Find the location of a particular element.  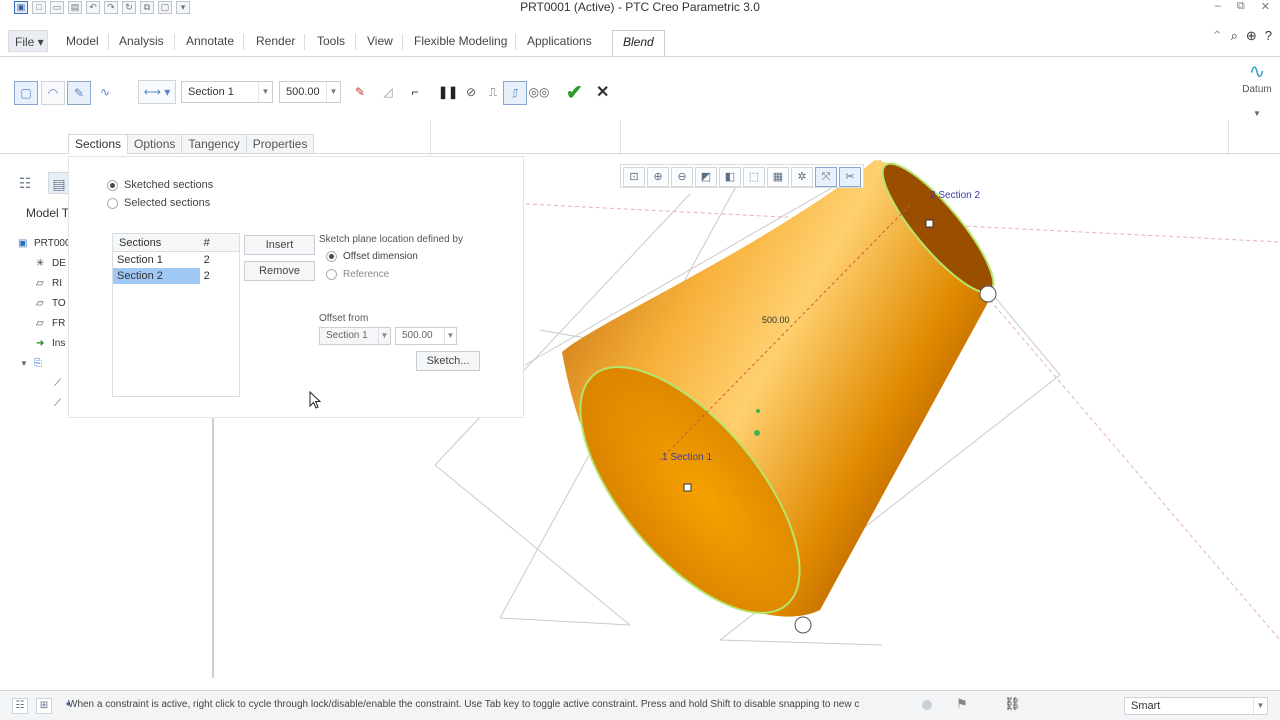

cancel-icon: ✕ is located at coordinates (602, 92).